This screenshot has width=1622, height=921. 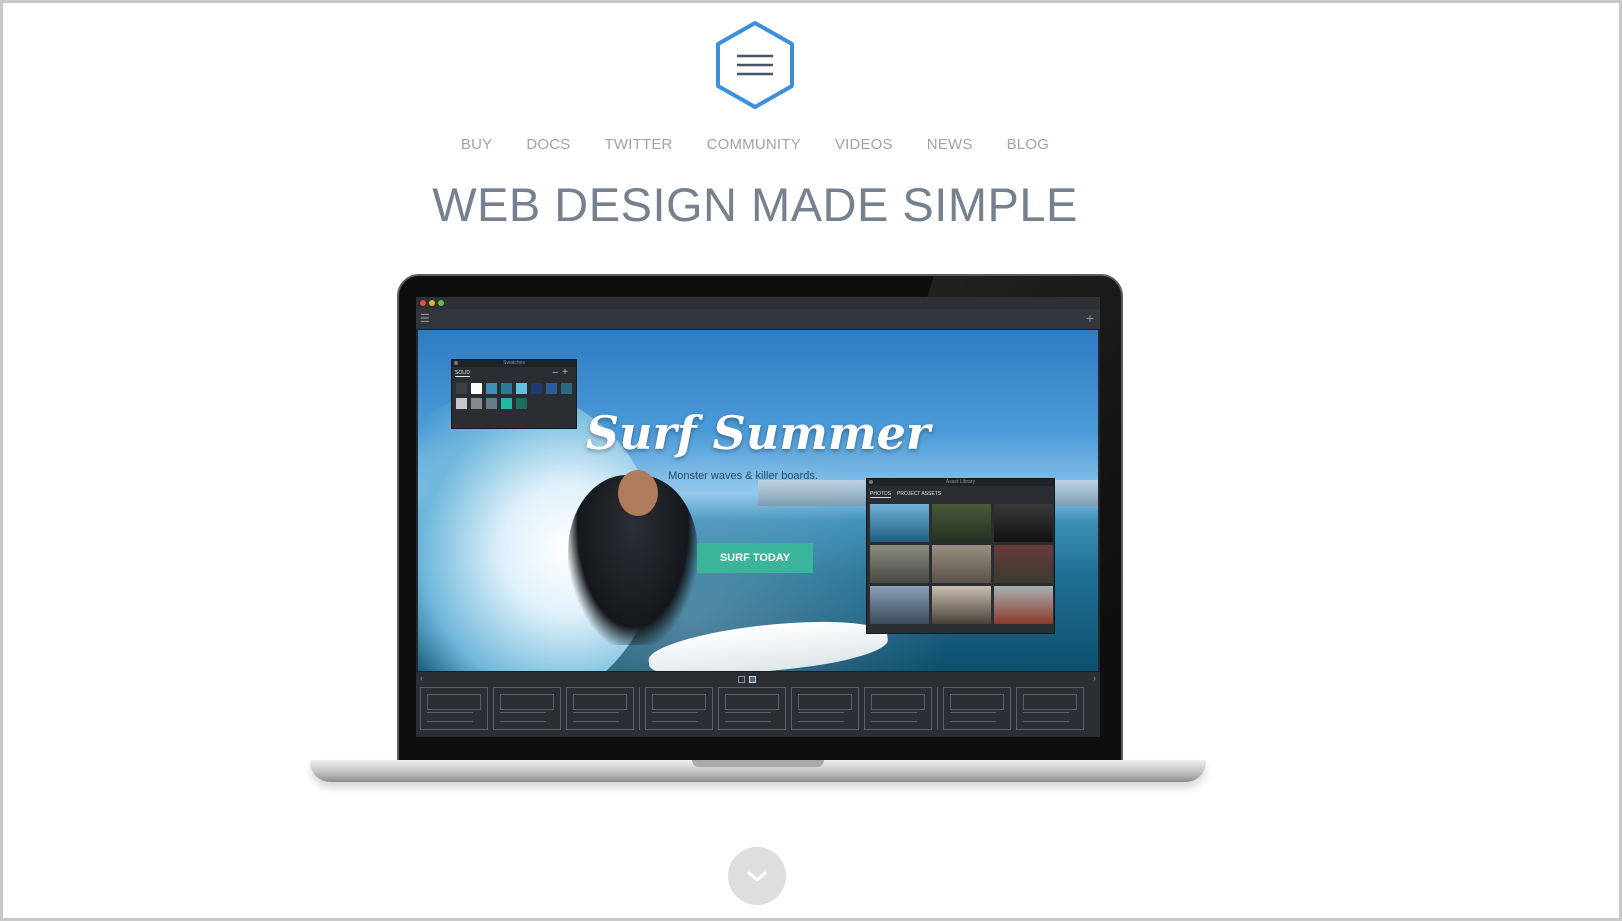 I want to click on asset-tabs: PHOTOS PROJECT ASSETS, so click(x=905, y=494).